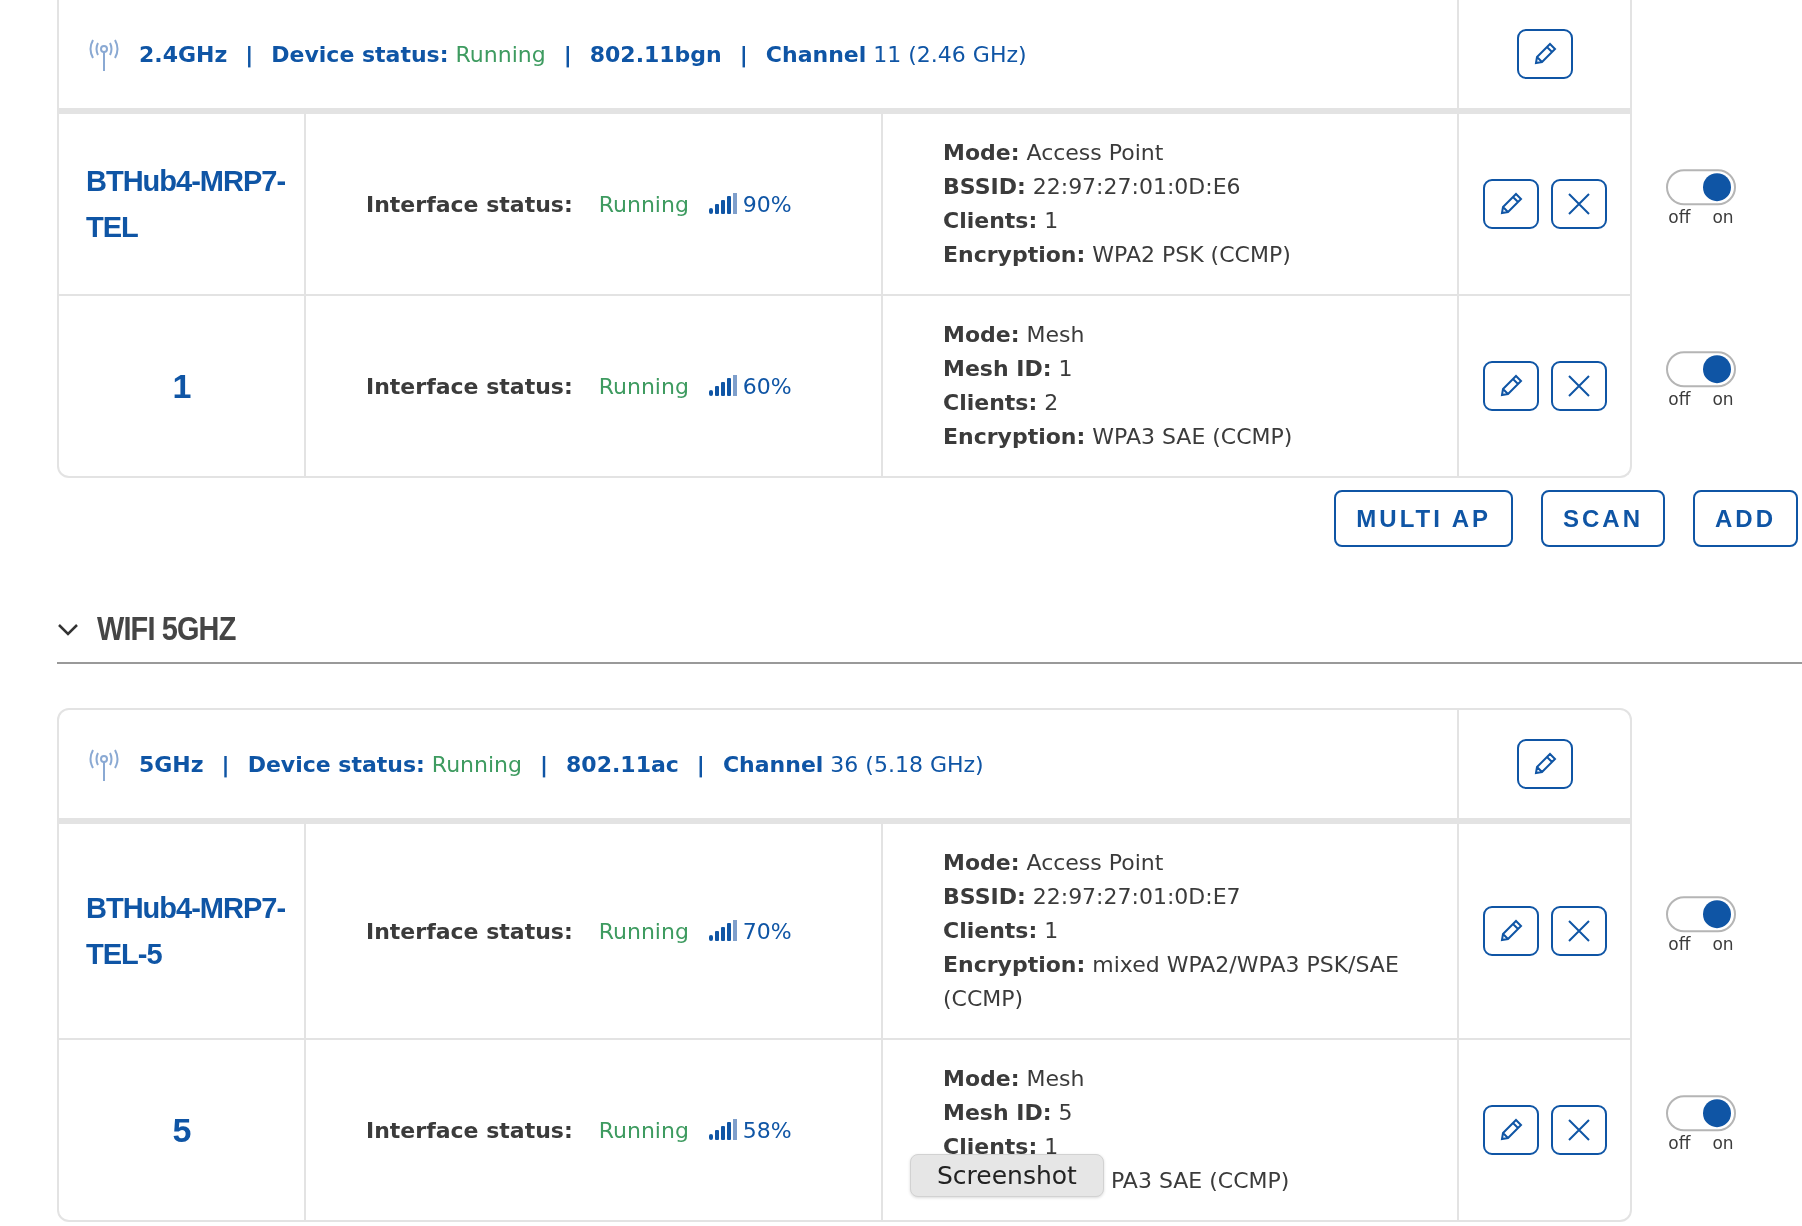  Describe the element at coordinates (1171, 982) in the screenshot. I see `info-line: Encryption: mixed WPA2/WPA3 PSK/SAE (CCMP)` at that location.